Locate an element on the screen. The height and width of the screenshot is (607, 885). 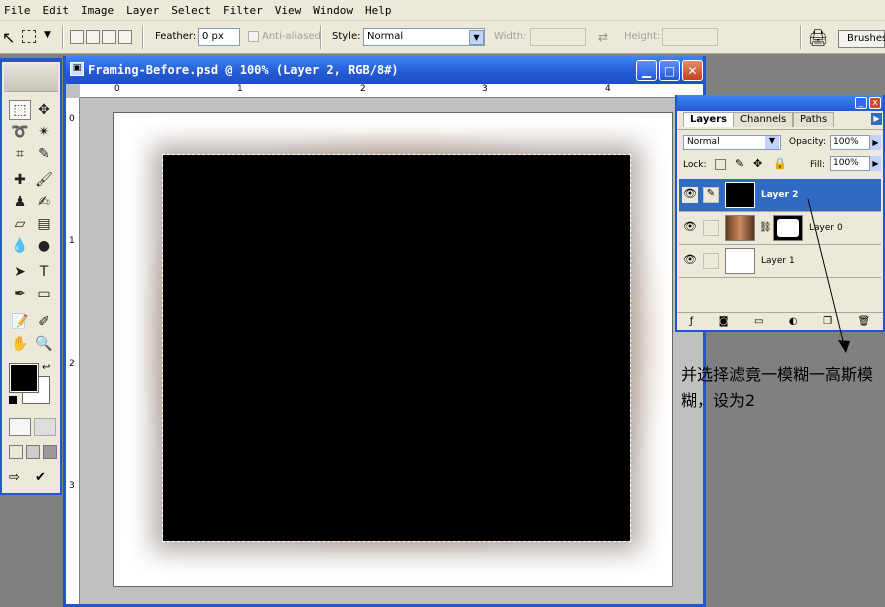
opacity-slider-icon: ▶ is located at coordinates (875, 142).